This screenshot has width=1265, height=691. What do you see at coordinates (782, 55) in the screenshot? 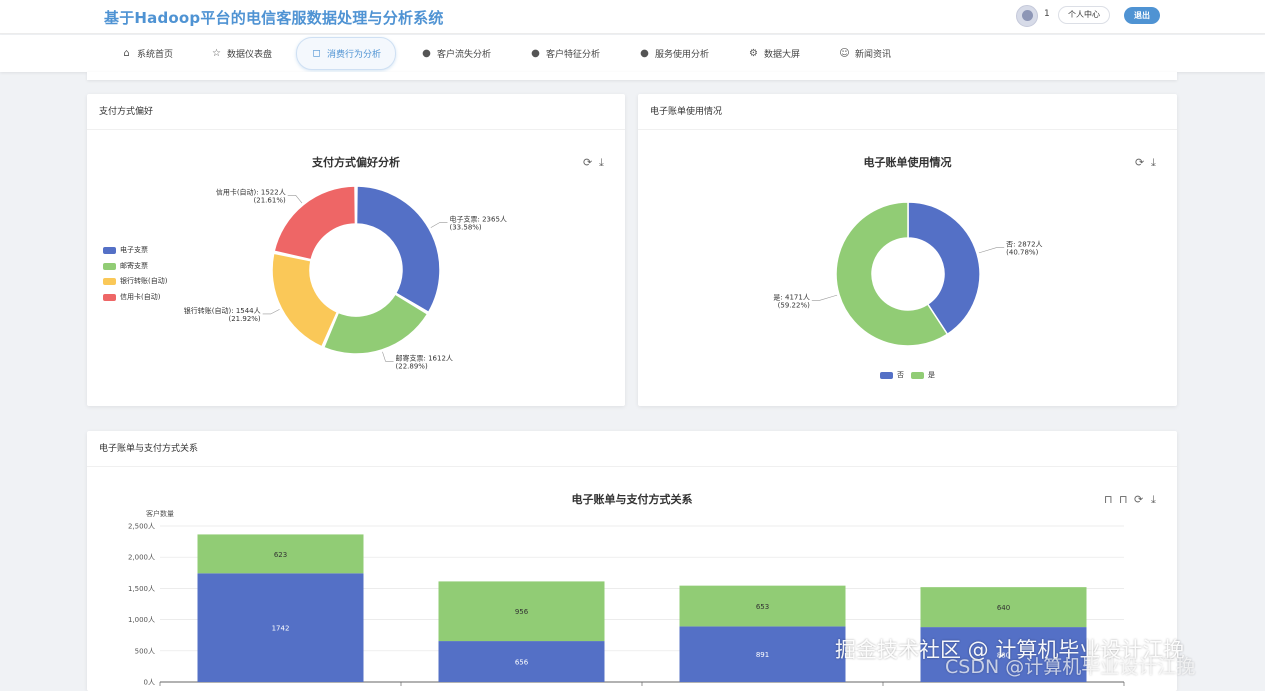
I see `nav-item-label: 数据大屏` at bounding box center [782, 55].